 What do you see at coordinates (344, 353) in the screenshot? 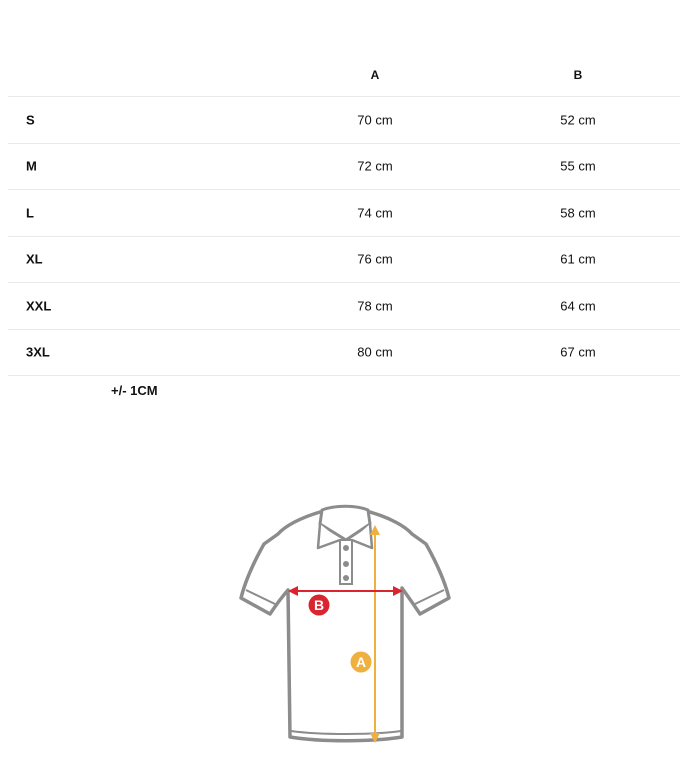
I see `table-row: 3XL 80 cm 67 cm` at bounding box center [344, 353].